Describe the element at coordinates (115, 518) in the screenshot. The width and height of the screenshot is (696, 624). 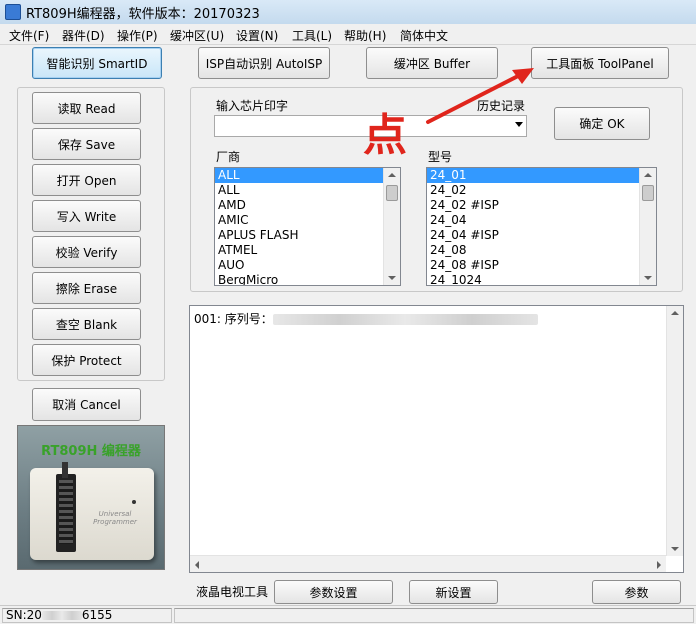
I see `device-logo-text: Universal Programmer` at that location.